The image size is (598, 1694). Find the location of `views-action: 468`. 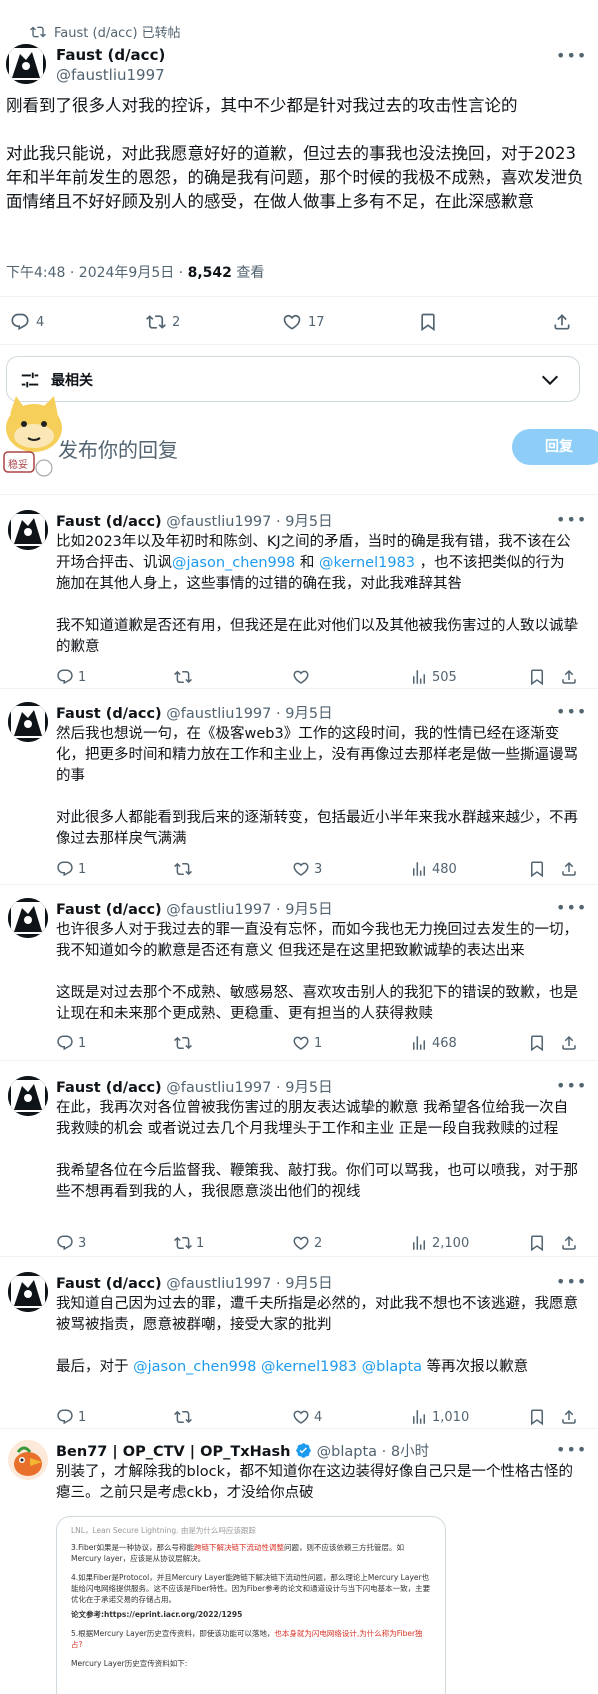

views-action: 468 is located at coordinates (433, 1043).